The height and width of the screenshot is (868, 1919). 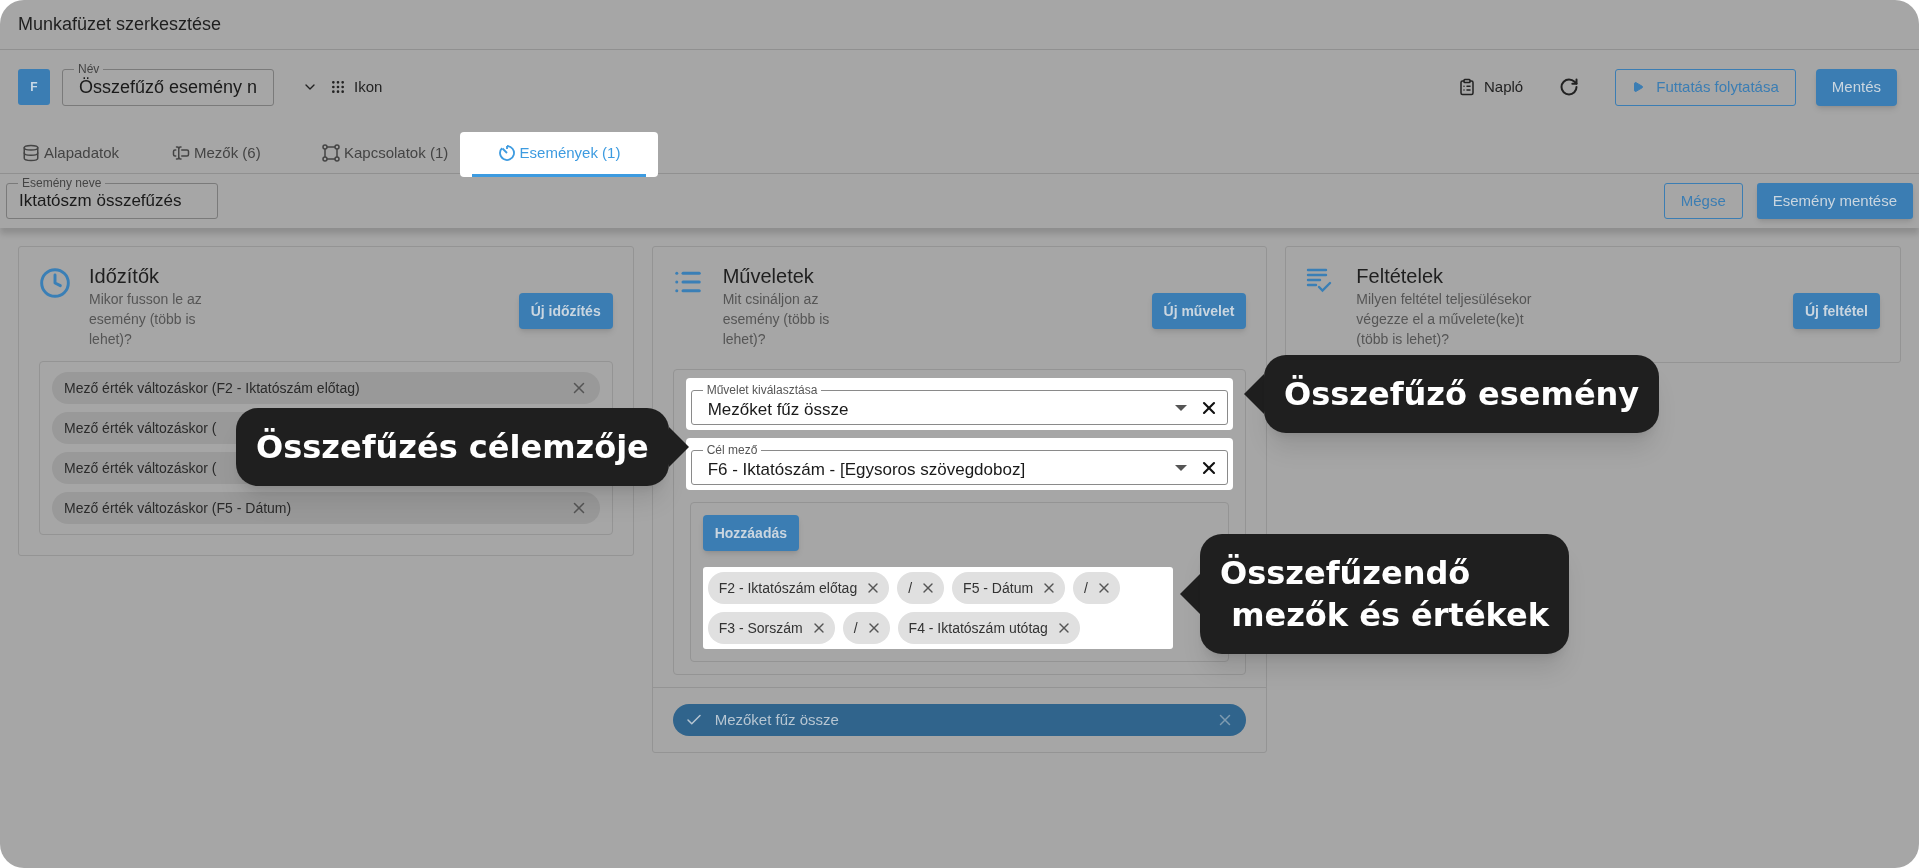 I want to click on field-value: F6 - Iktatószám - [Egysoros szövegdoboz], so click(x=867, y=469).